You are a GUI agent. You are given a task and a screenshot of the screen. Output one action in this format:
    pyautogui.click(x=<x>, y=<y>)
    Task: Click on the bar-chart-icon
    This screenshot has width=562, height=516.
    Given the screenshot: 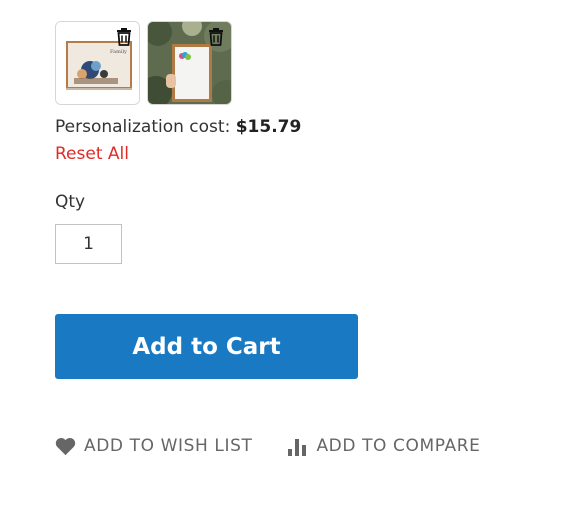 What is the action you would take?
    pyautogui.click(x=297, y=447)
    